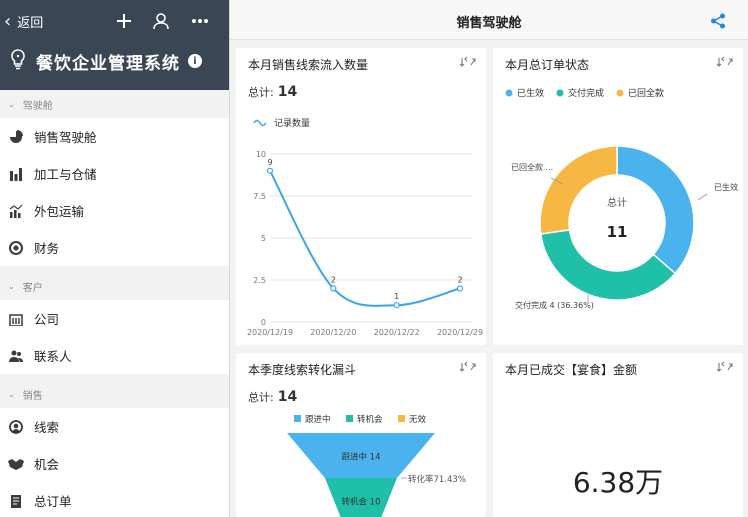  I want to click on expand-icon, so click(725, 367).